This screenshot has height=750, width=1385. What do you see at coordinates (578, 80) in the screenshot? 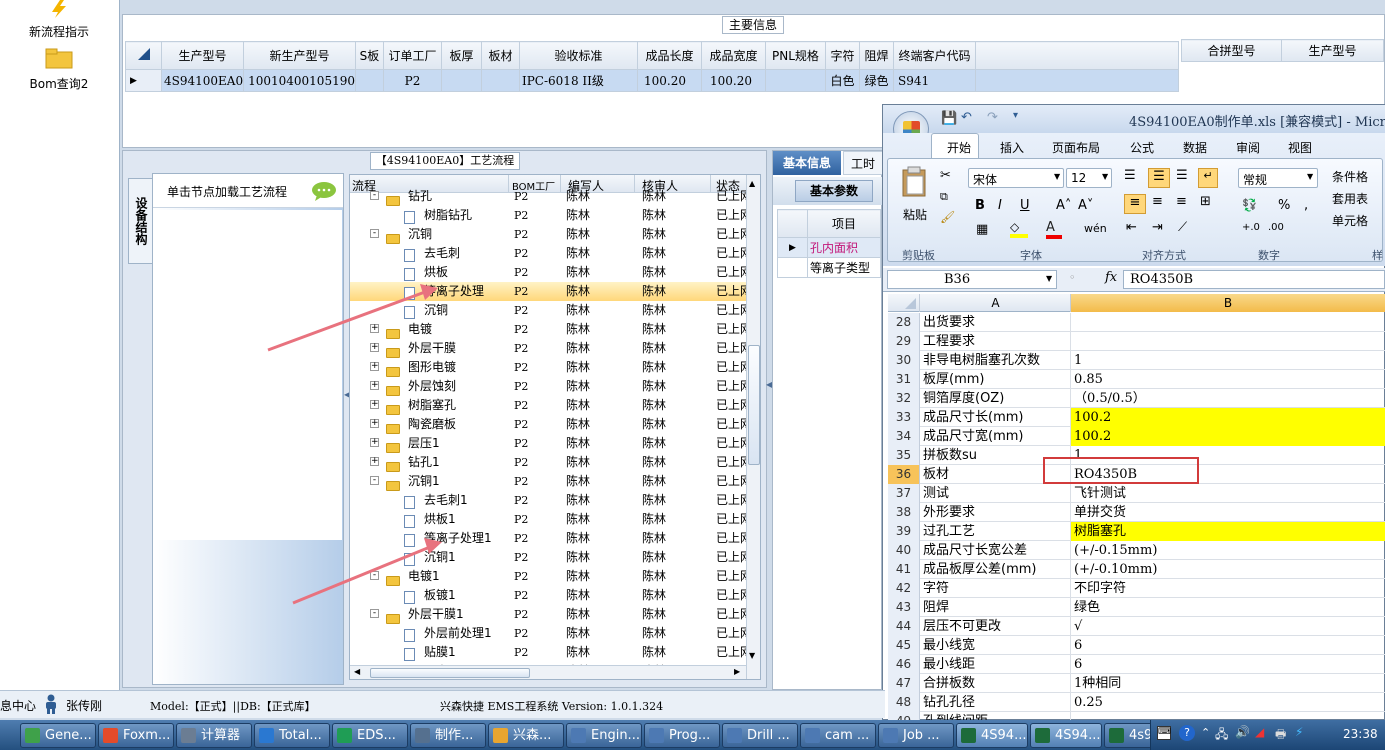
I see `table-cell: IPC-6018 II级` at bounding box center [578, 80].